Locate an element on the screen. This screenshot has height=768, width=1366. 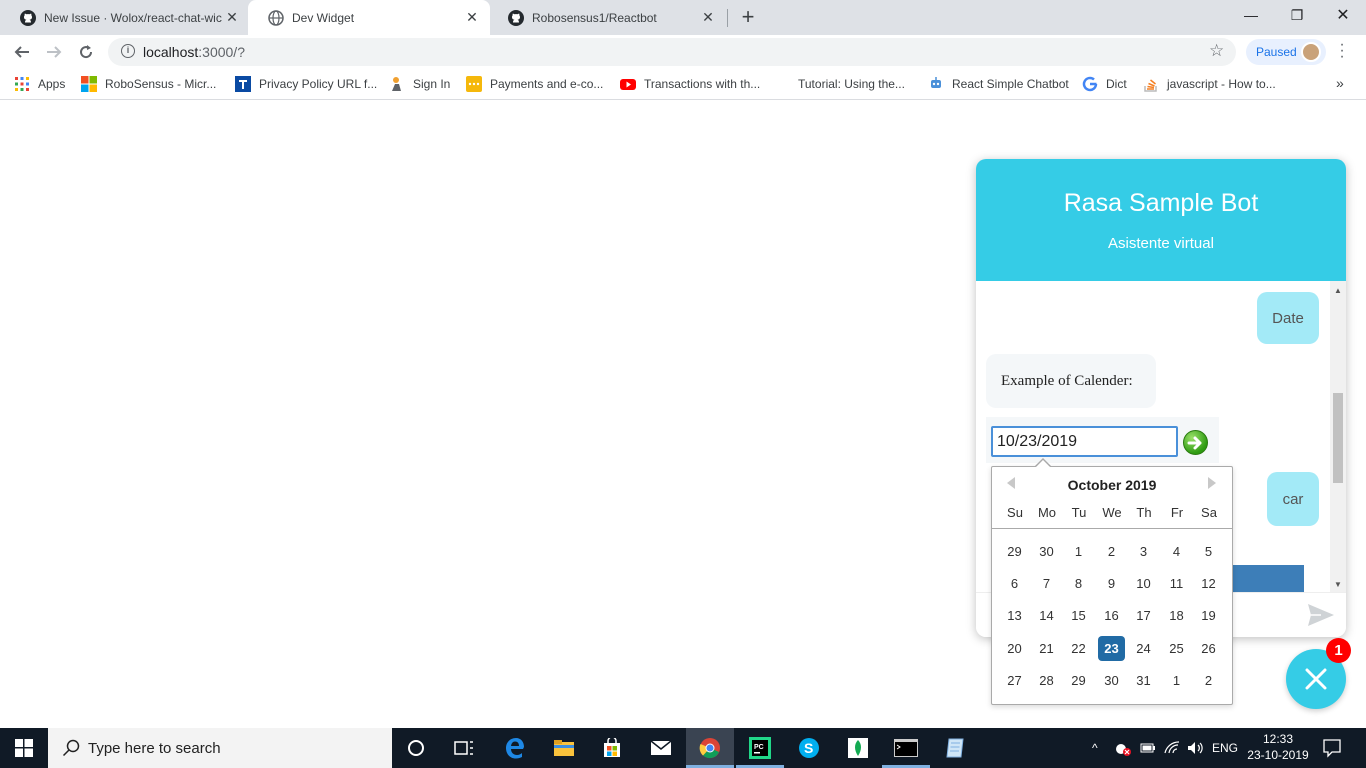
calendar-day: 21 is located at coordinates (1046, 648).